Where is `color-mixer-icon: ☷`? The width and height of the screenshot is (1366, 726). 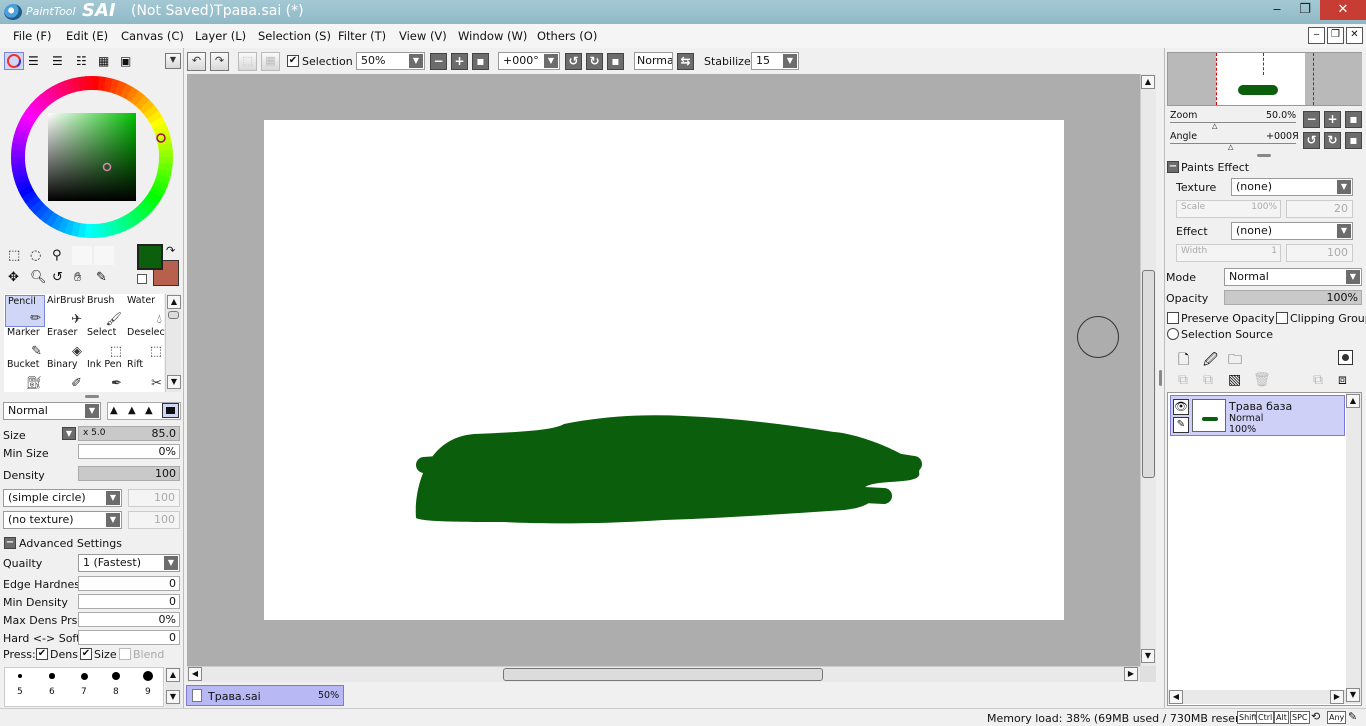
color-mixer-icon: ☷ is located at coordinates (81, 61).